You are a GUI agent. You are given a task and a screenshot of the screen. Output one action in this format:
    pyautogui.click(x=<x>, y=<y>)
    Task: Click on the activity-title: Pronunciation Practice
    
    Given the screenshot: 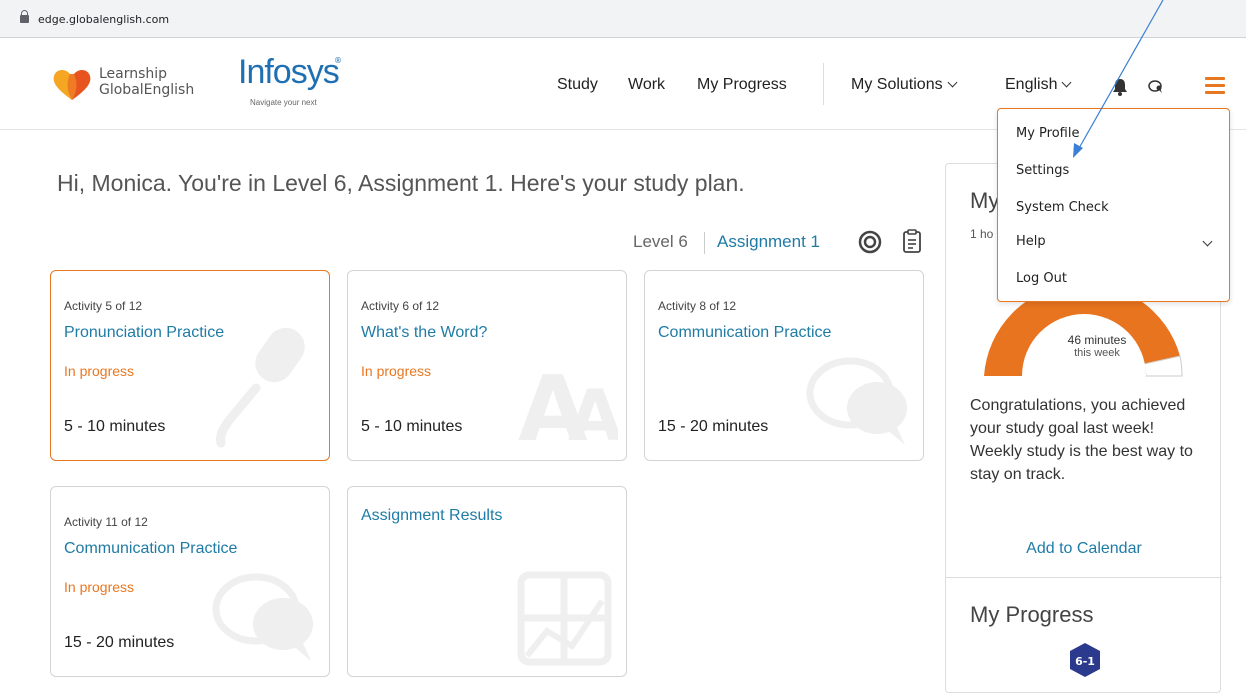 What is the action you would take?
    pyautogui.click(x=144, y=333)
    